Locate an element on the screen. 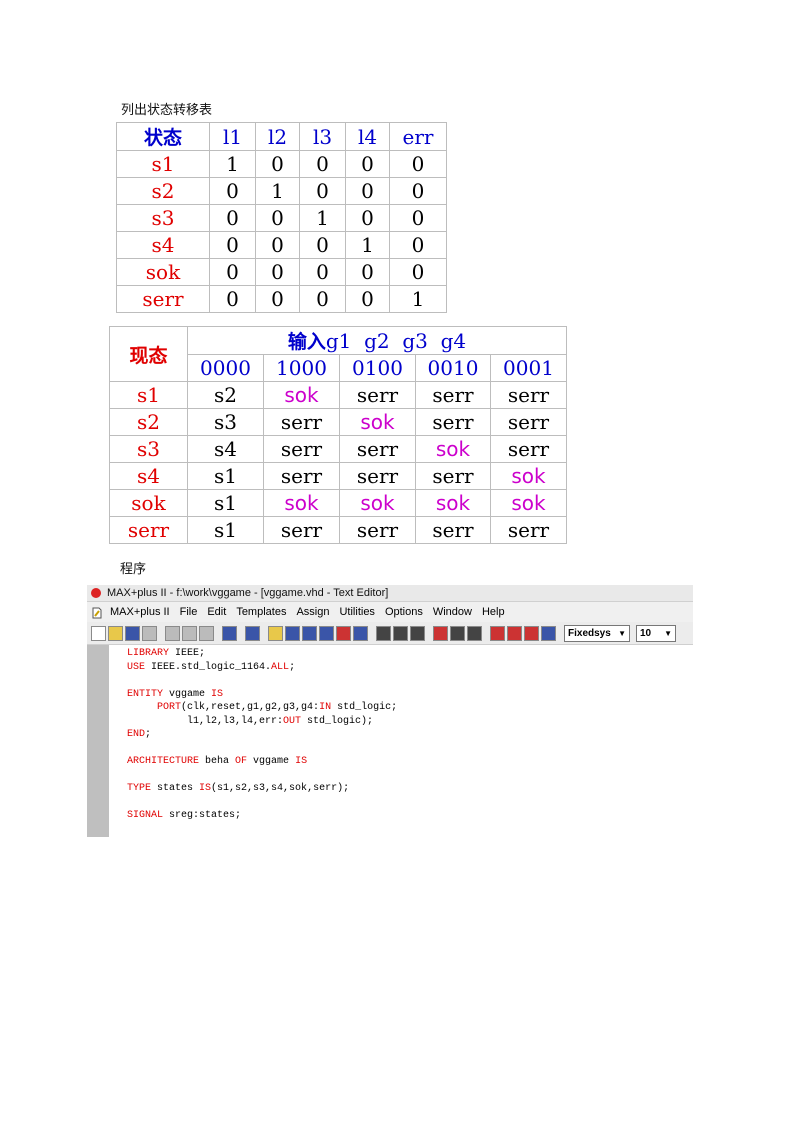 The height and width of the screenshot is (1123, 794). open-file-icon is located at coordinates (115, 633).